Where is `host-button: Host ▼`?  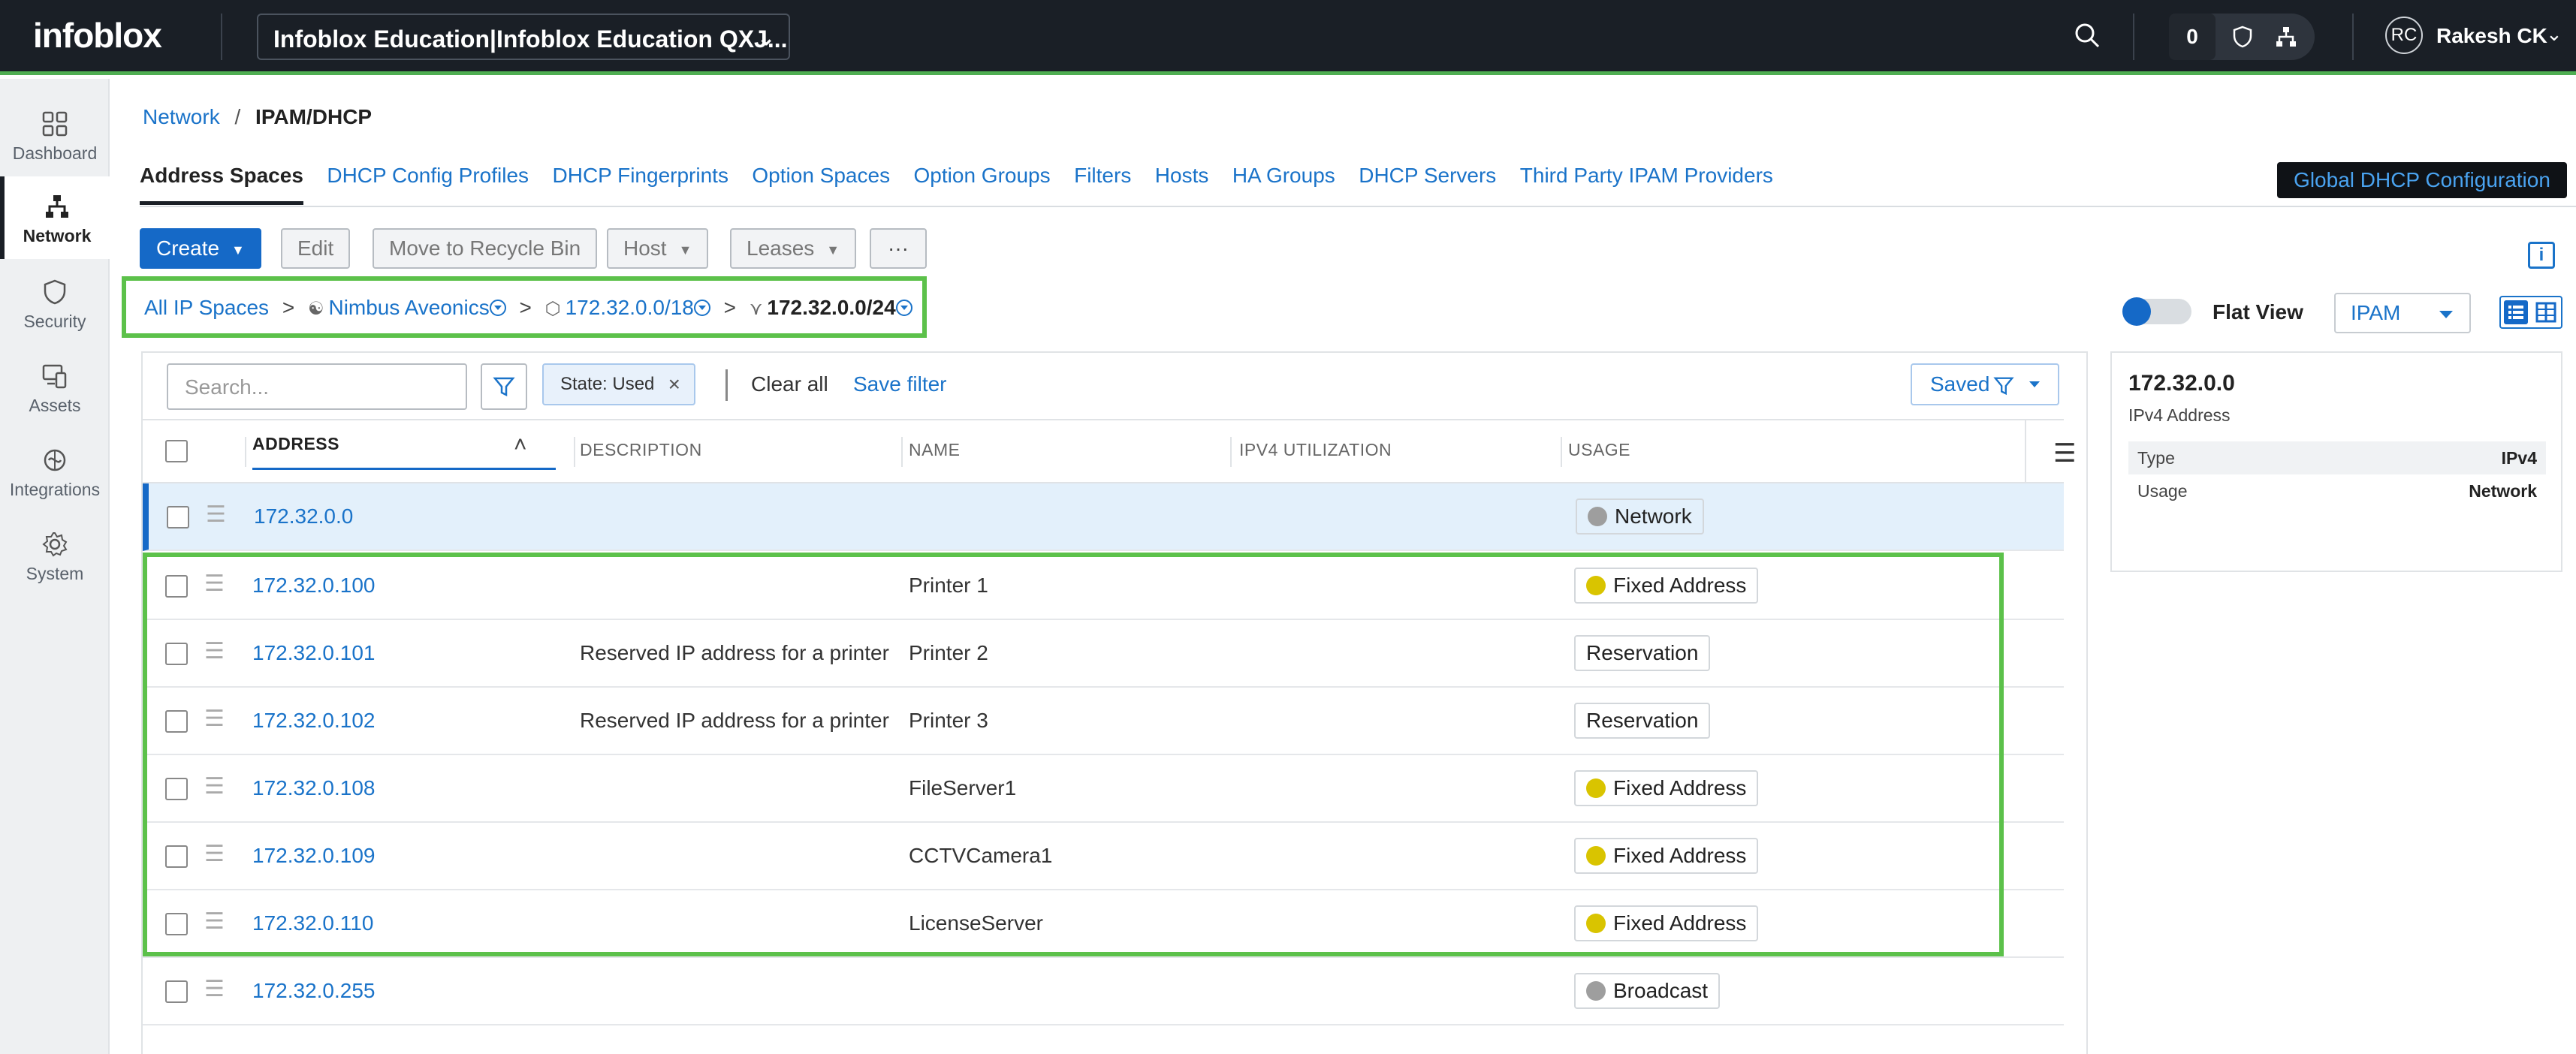 host-button: Host ▼ is located at coordinates (658, 248).